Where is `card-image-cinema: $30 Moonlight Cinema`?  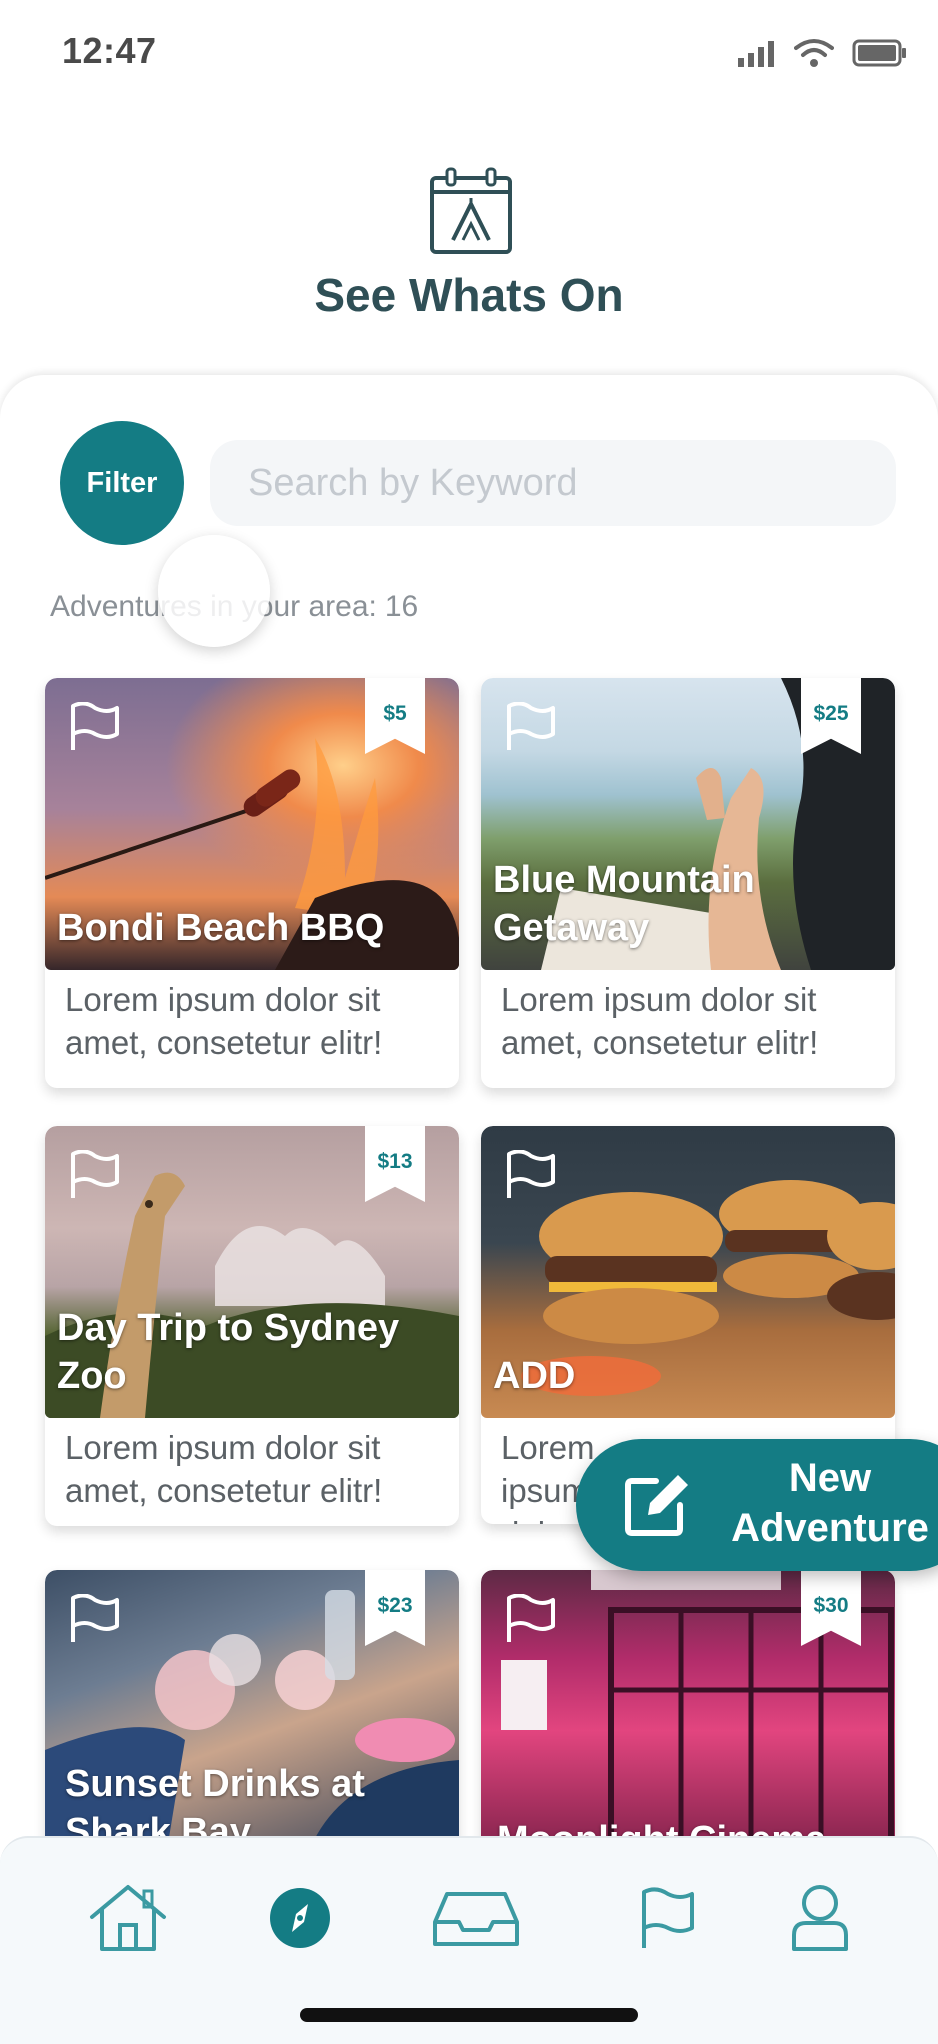
card-image-cinema: $30 Moonlight Cinema is located at coordinates (688, 1716).